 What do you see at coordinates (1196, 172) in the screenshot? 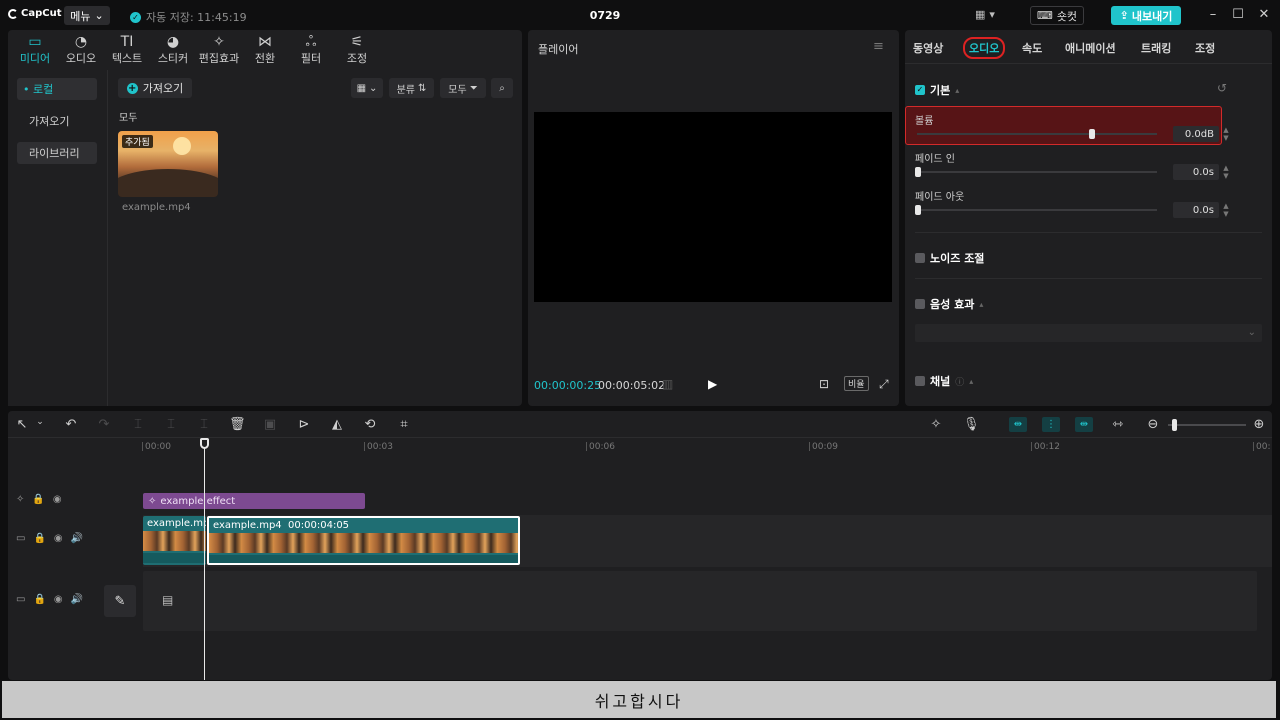
I see `fade-in-value: 0.0s` at bounding box center [1196, 172].